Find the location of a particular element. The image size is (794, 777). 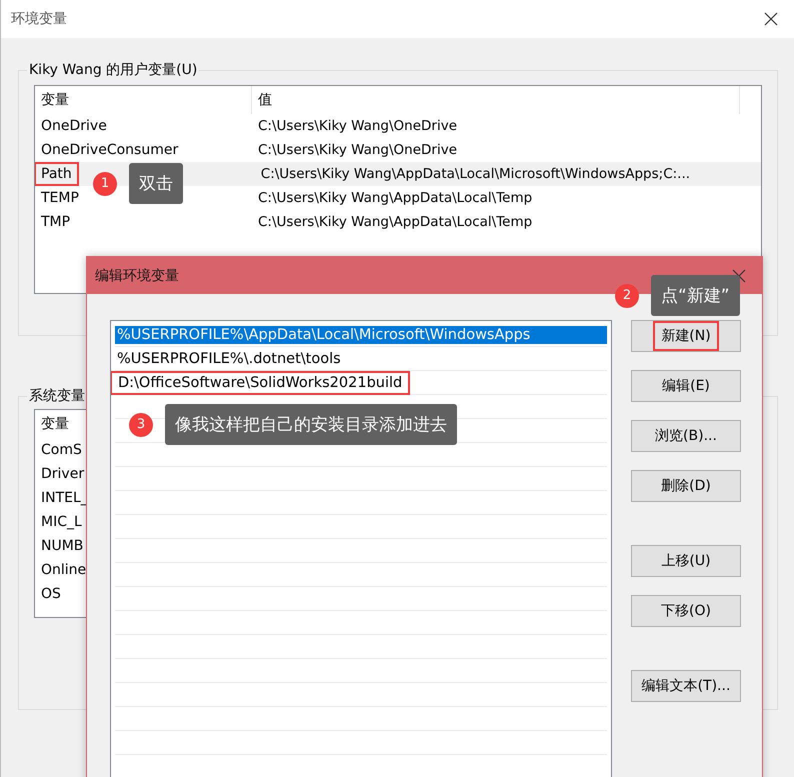

variable-name: INTEL_ is located at coordinates (64, 498).